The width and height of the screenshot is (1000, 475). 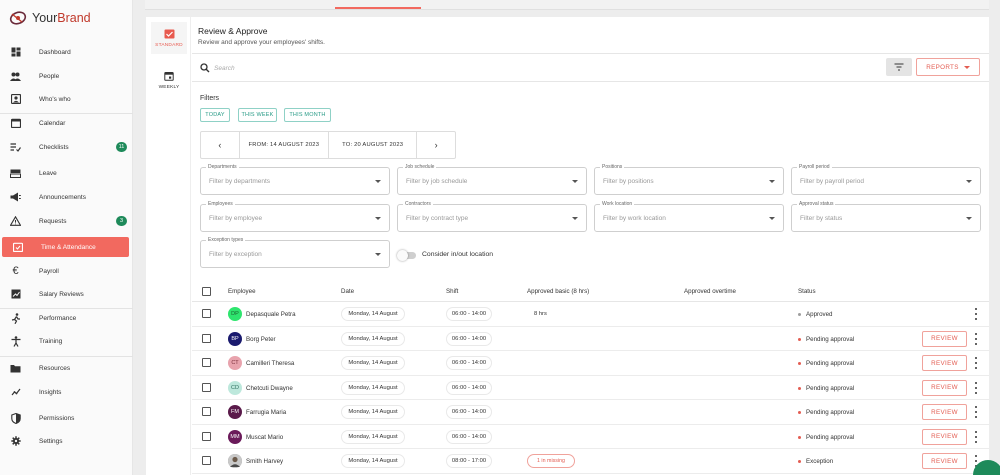 I want to click on col-approved-overtime: Approved overtime, so click(x=710, y=291).